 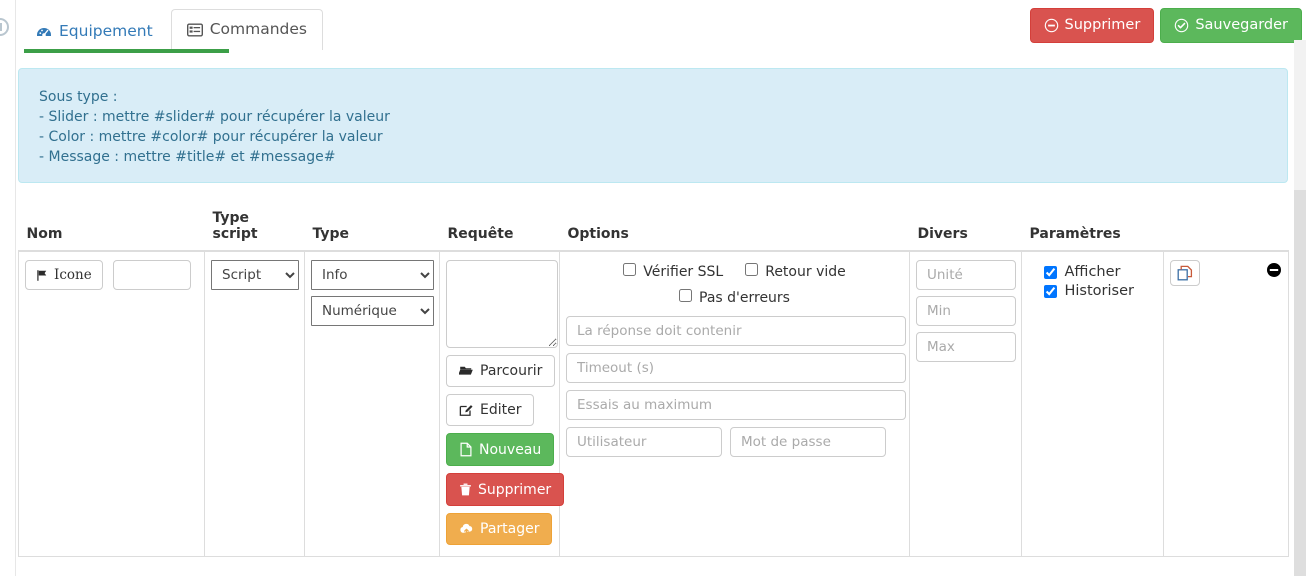 I want to click on no-errors-checkbox-label: Pas d'erreurs, so click(x=734, y=298).